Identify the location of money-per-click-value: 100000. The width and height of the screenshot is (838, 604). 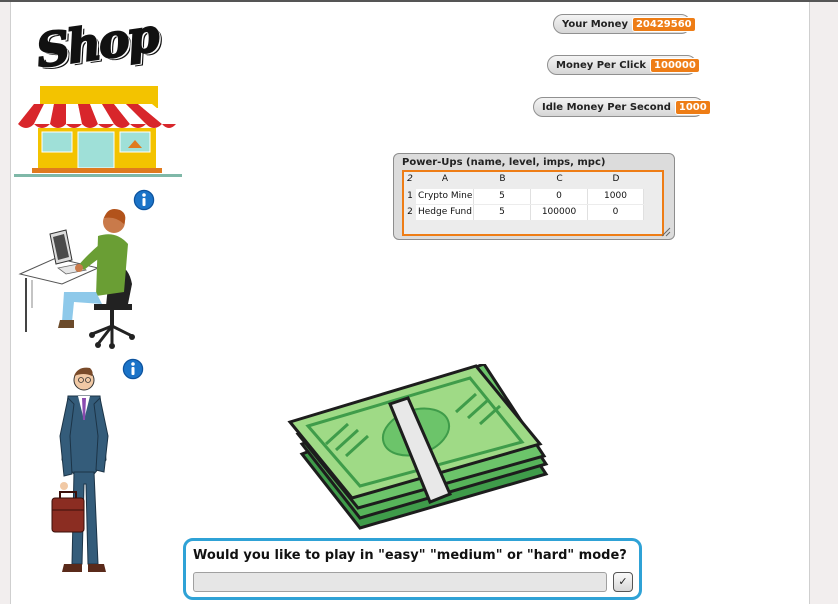
(675, 65).